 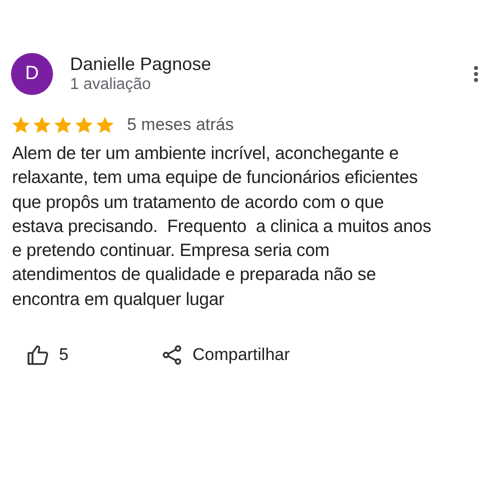 What do you see at coordinates (226, 355) in the screenshot?
I see `share-button: Compartilhar` at bounding box center [226, 355].